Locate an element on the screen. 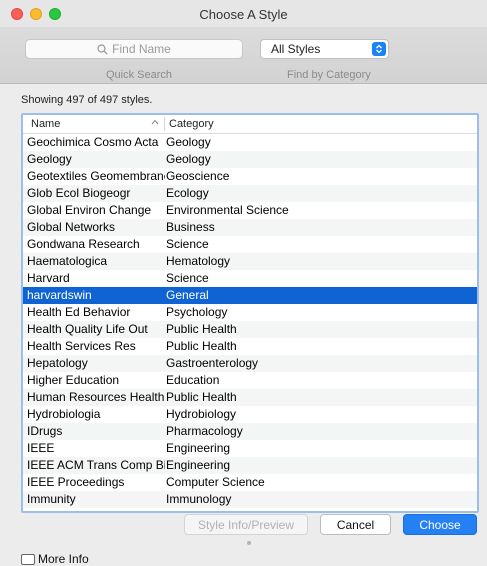  category-select: All Styles is located at coordinates (324, 49).